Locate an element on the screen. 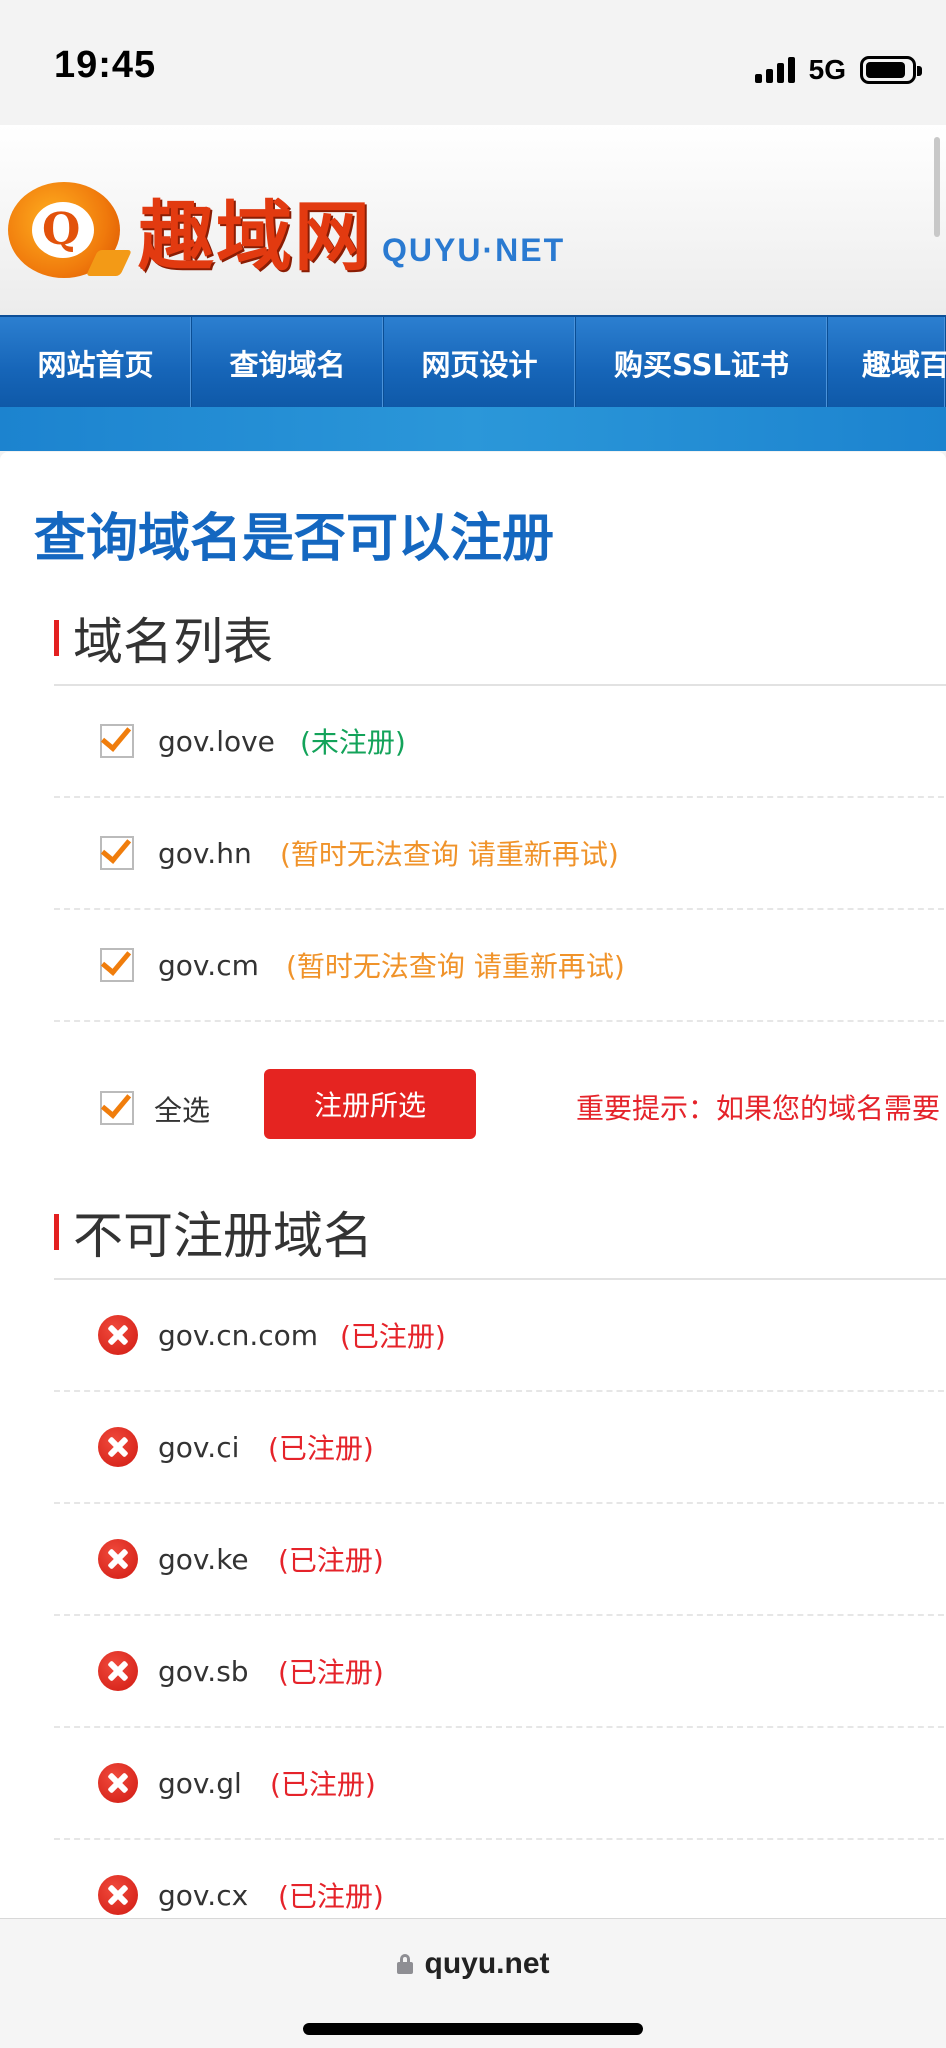 The image size is (946, 2048). taken-domain-row: gov.gl (已注册) is located at coordinates (500, 1784).